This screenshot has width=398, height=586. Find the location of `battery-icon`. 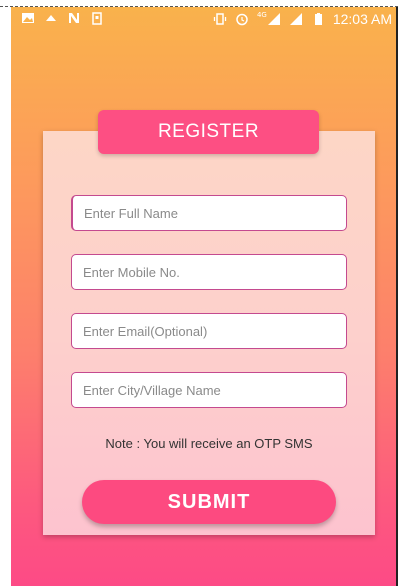

battery-icon is located at coordinates (318, 19).